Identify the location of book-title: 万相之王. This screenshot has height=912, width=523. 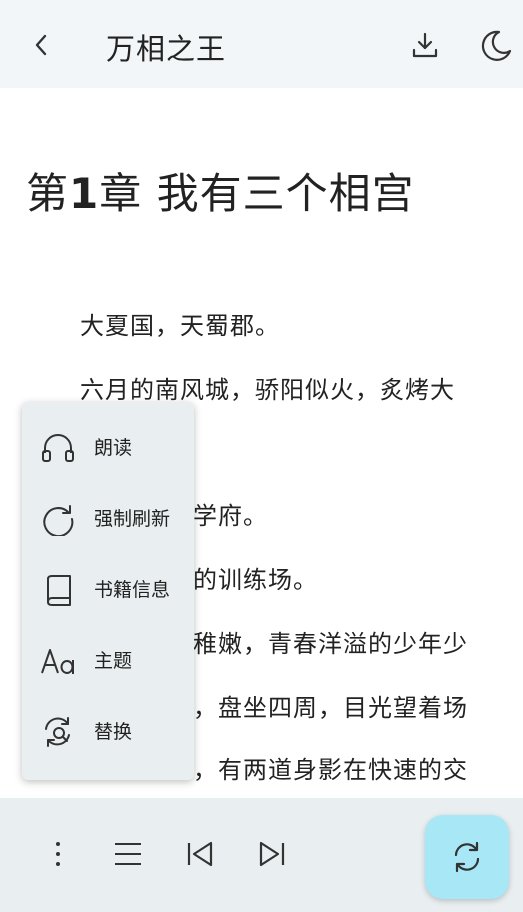
(166, 49).